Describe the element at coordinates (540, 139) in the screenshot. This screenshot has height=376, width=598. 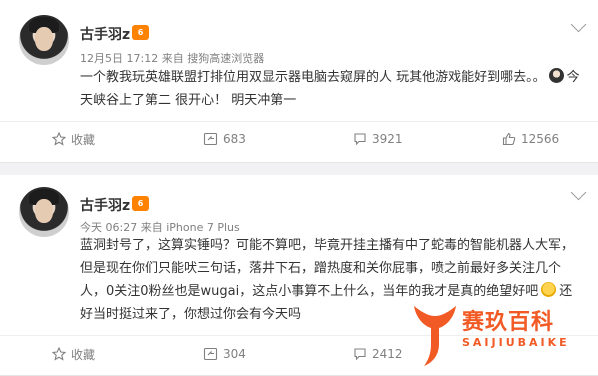
I see `like-count: 12566` at that location.